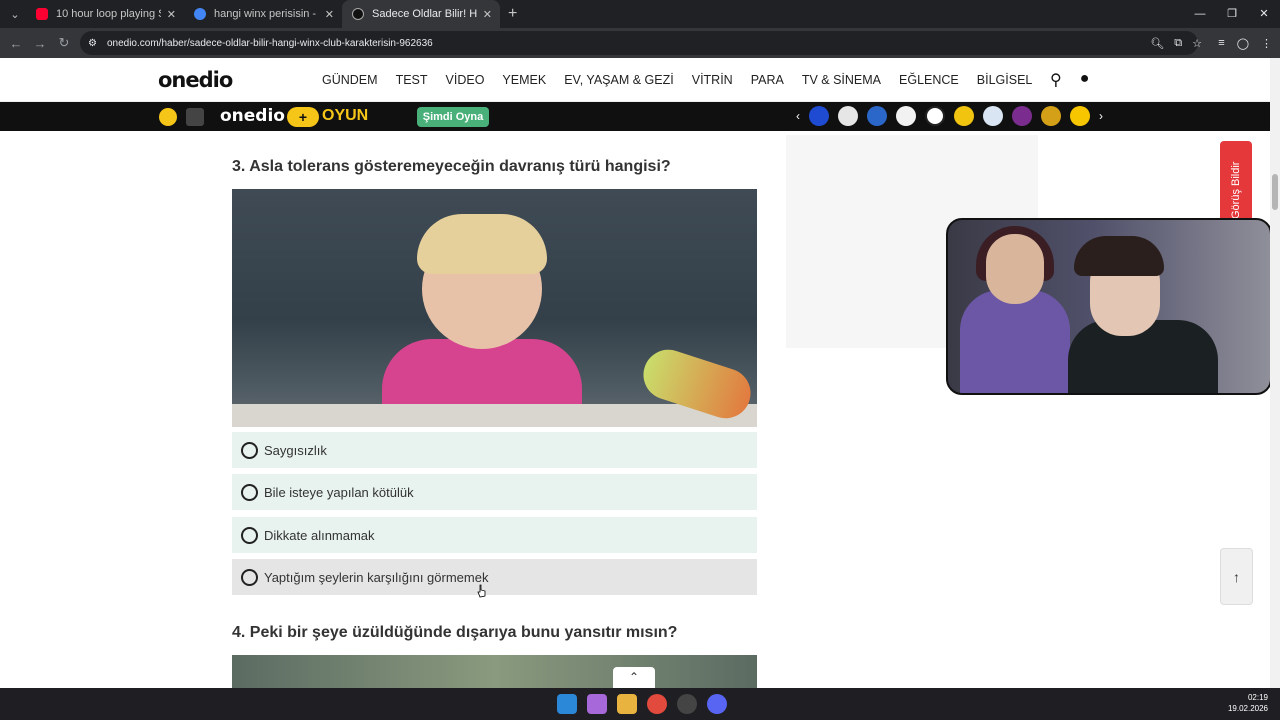 Image resolution: width=1280 pixels, height=720 pixels. I want to click on site-logo: onedio, so click(195, 80).